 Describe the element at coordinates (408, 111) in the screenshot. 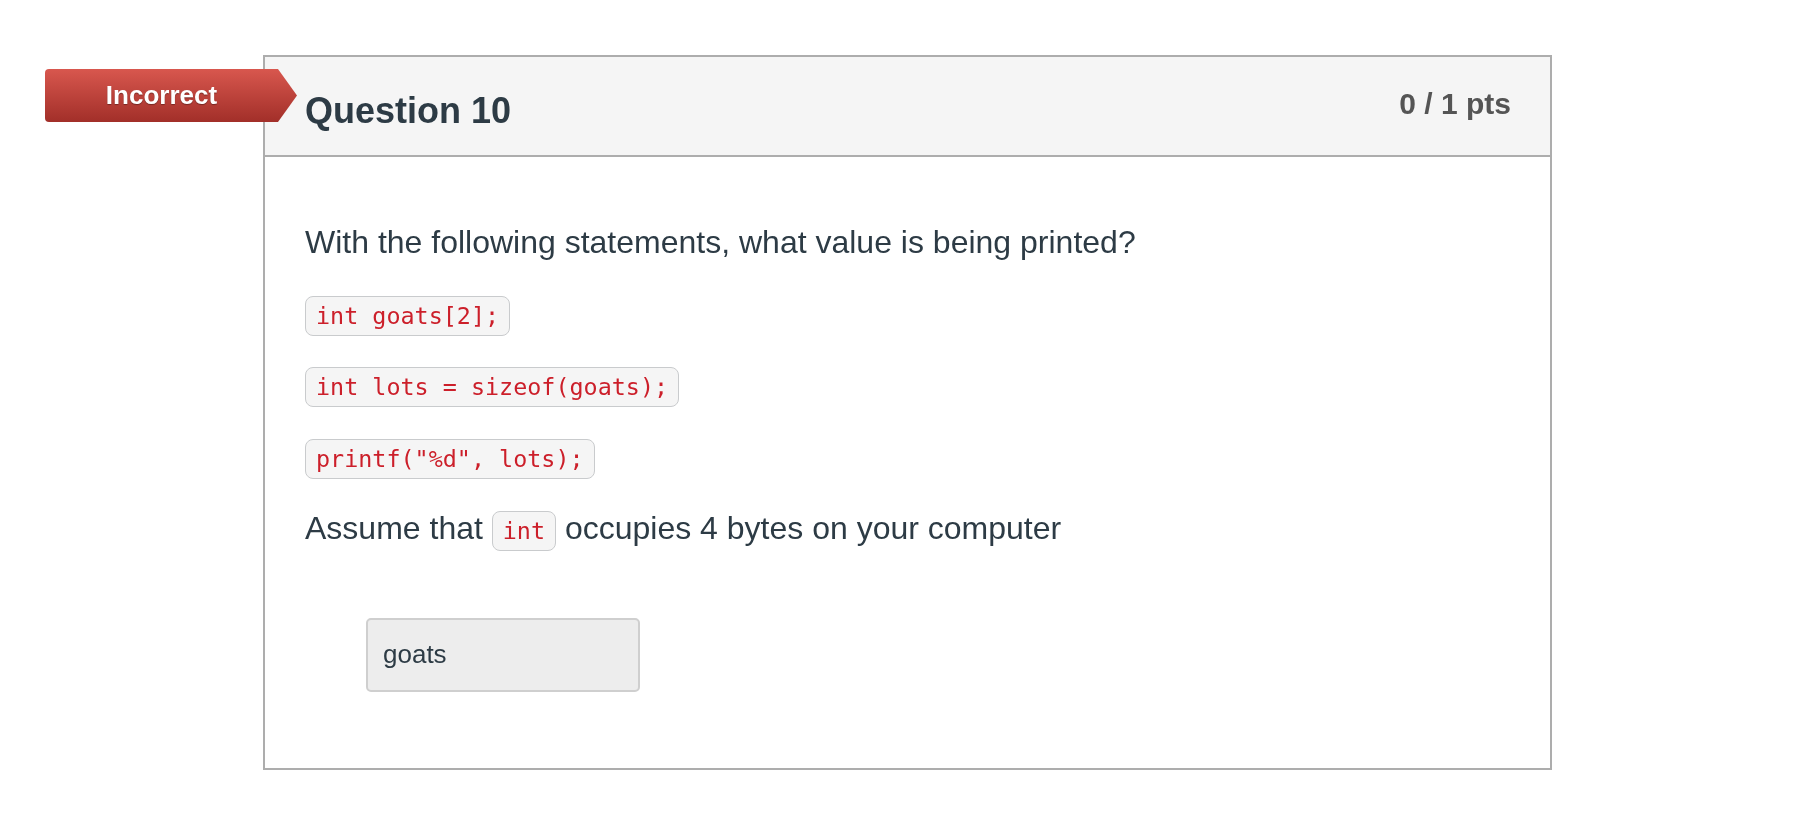

I see `question-title: Question 10` at that location.